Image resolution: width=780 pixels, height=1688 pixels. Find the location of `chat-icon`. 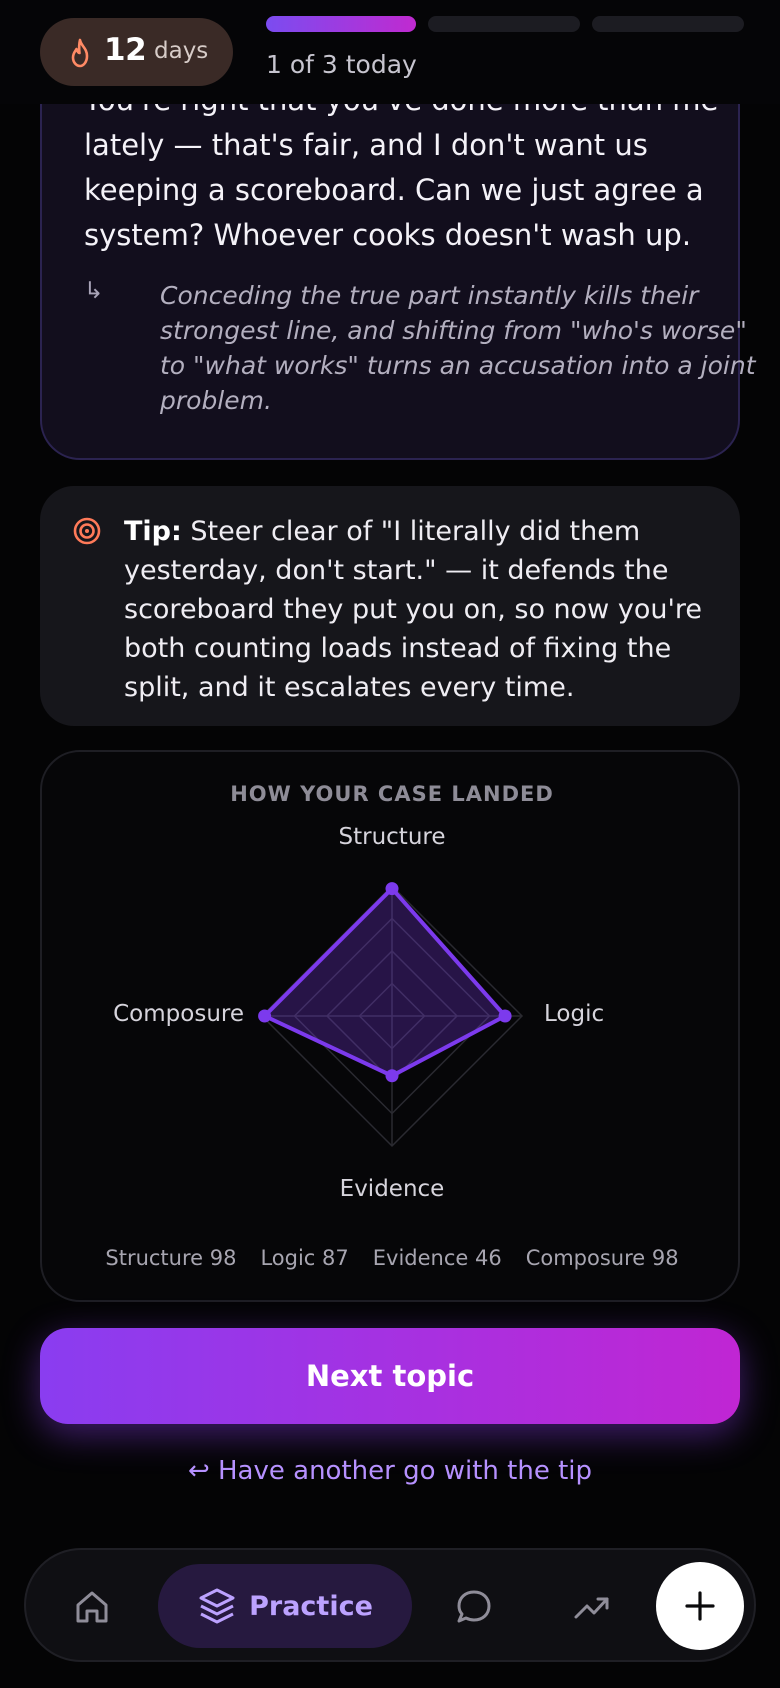

chat-icon is located at coordinates (474, 1606).